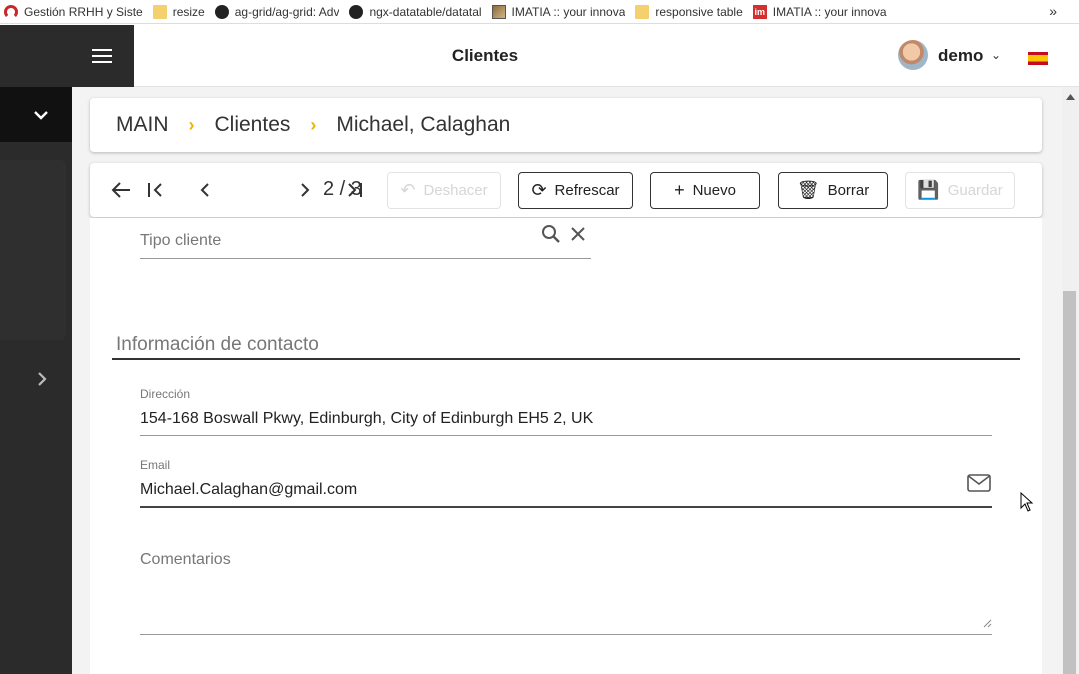  What do you see at coordinates (354, 190) in the screenshot?
I see `last-page-icon` at bounding box center [354, 190].